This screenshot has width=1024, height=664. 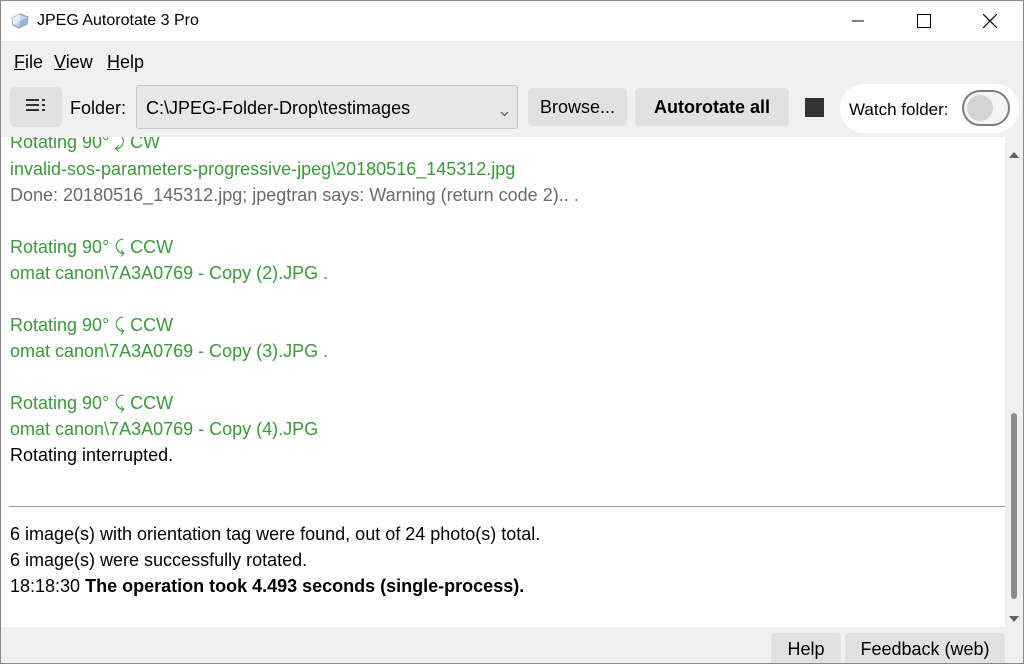 I want to click on chevron-down-icon, so click(x=504, y=113).